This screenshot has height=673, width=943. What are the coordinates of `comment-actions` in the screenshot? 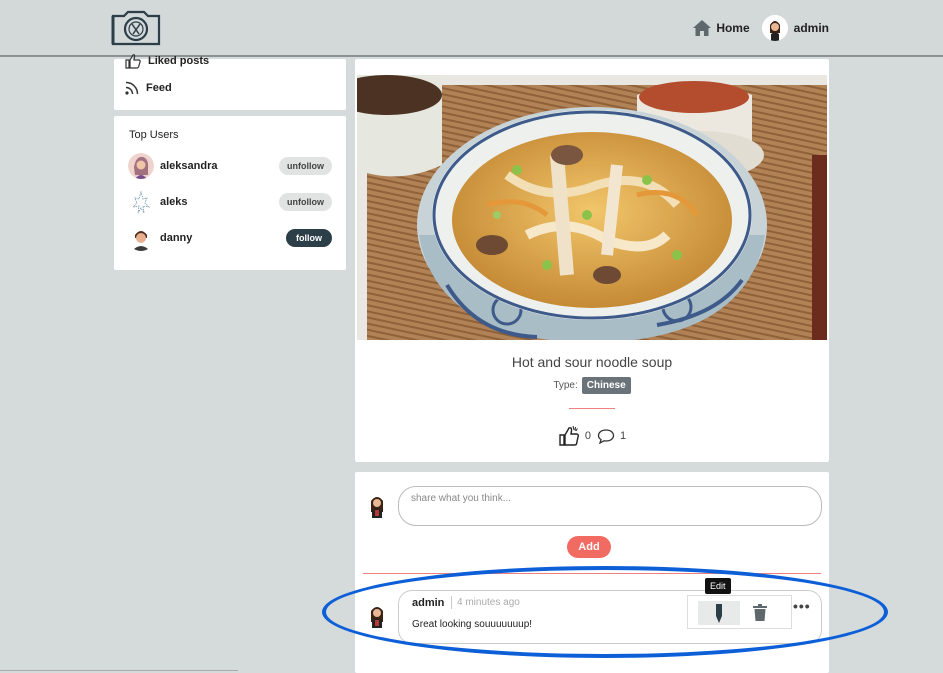 It's located at (739, 612).